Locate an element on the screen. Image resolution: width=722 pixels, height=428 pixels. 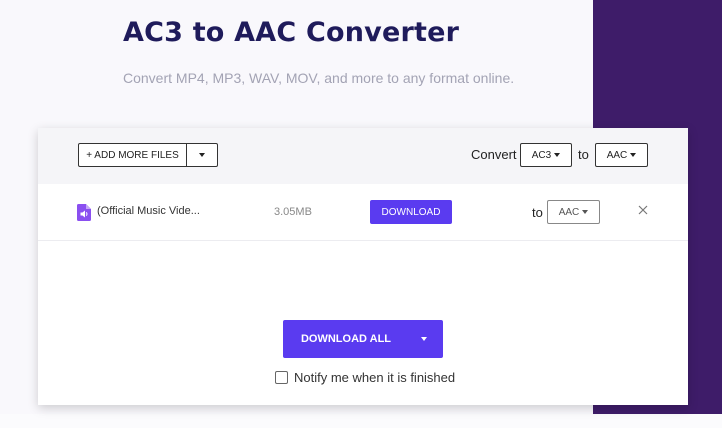
background-strip is located at coordinates (361, 421).